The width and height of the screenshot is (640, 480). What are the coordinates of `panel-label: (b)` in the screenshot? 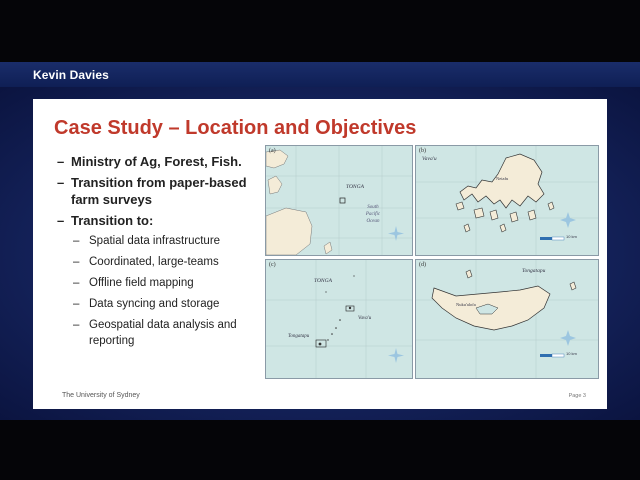 It's located at (422, 151).